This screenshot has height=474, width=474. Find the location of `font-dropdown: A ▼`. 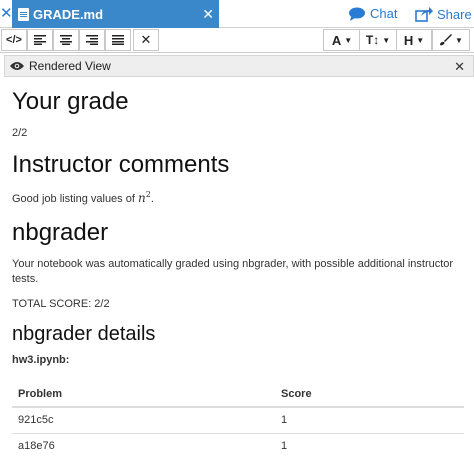

font-dropdown: A ▼ is located at coordinates (342, 40).